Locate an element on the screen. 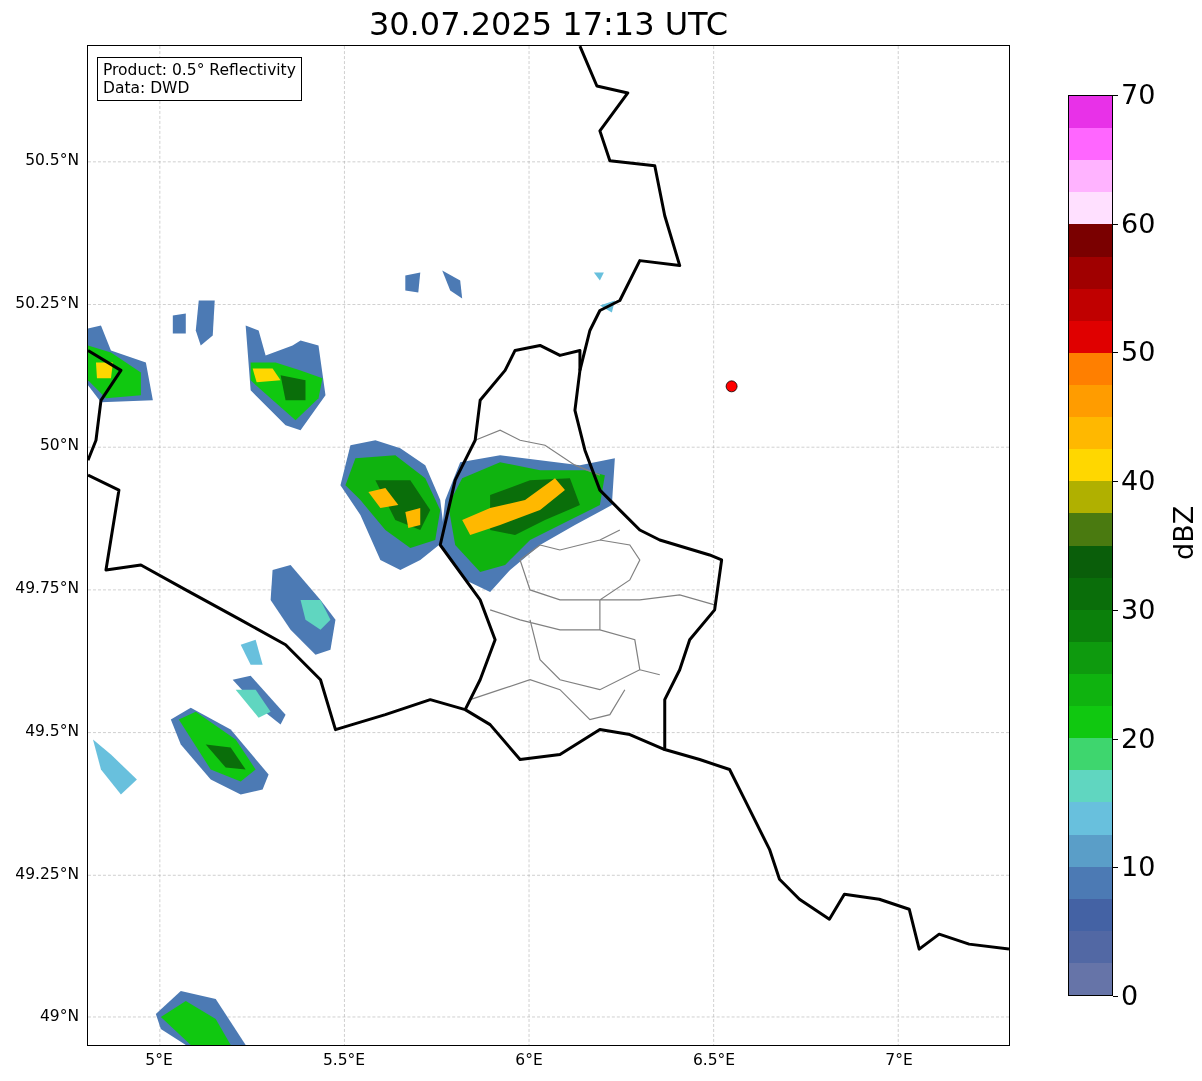  colorbar-label: dBZ is located at coordinates (1183, 532).